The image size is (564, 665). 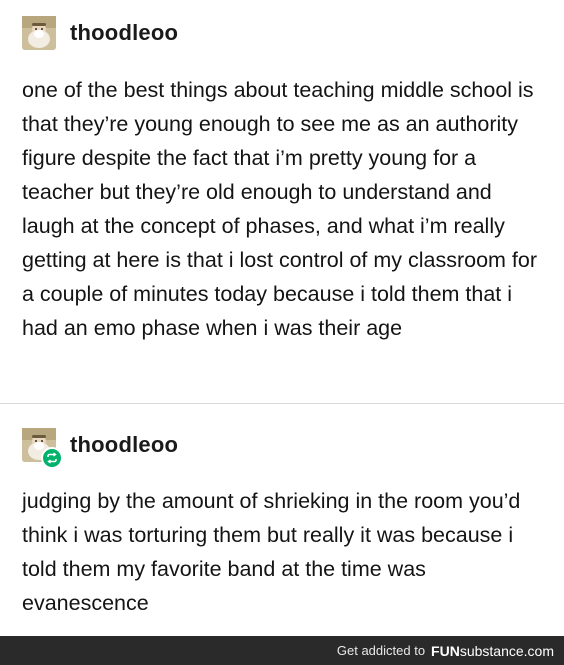 I want to click on footer-bar: Get addicted to FUN substance.com, so click(x=282, y=650).